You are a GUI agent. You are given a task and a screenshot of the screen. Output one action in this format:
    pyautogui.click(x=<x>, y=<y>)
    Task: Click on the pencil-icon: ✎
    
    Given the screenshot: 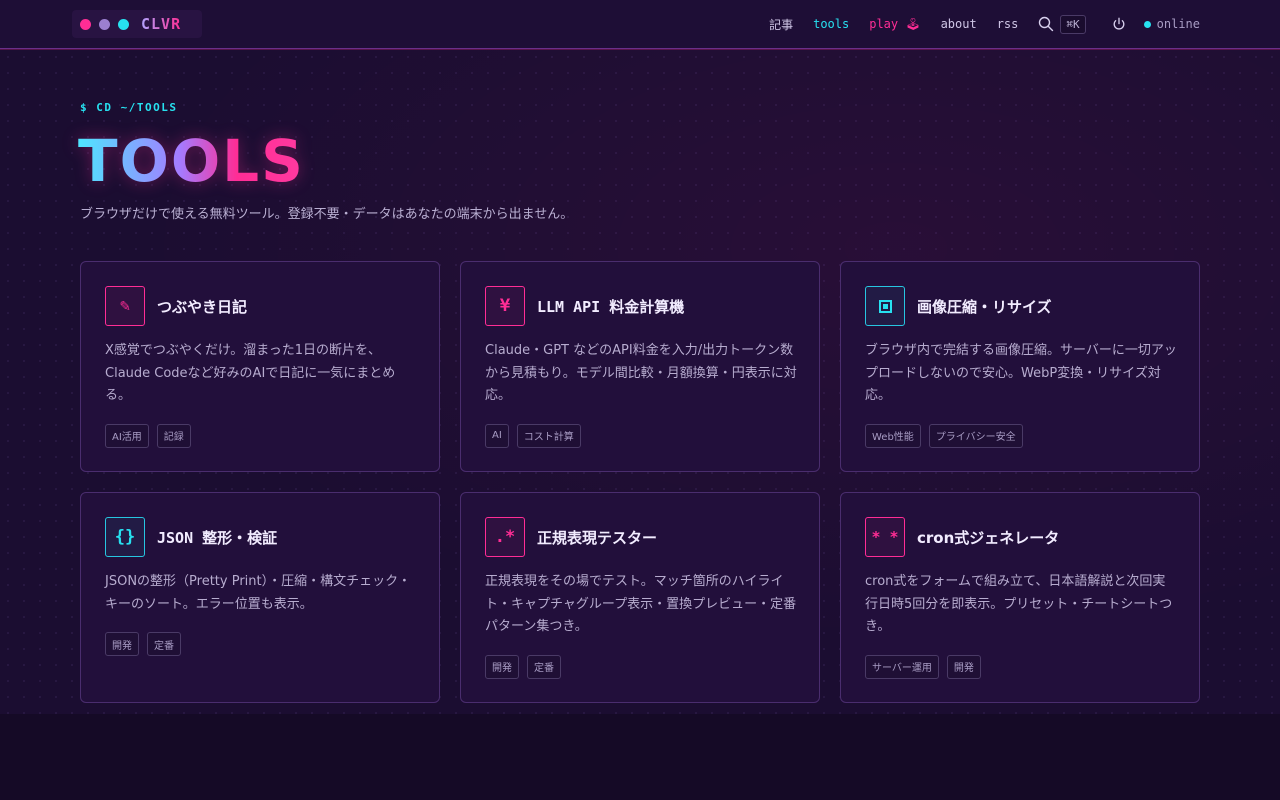 What is the action you would take?
    pyautogui.click(x=125, y=306)
    